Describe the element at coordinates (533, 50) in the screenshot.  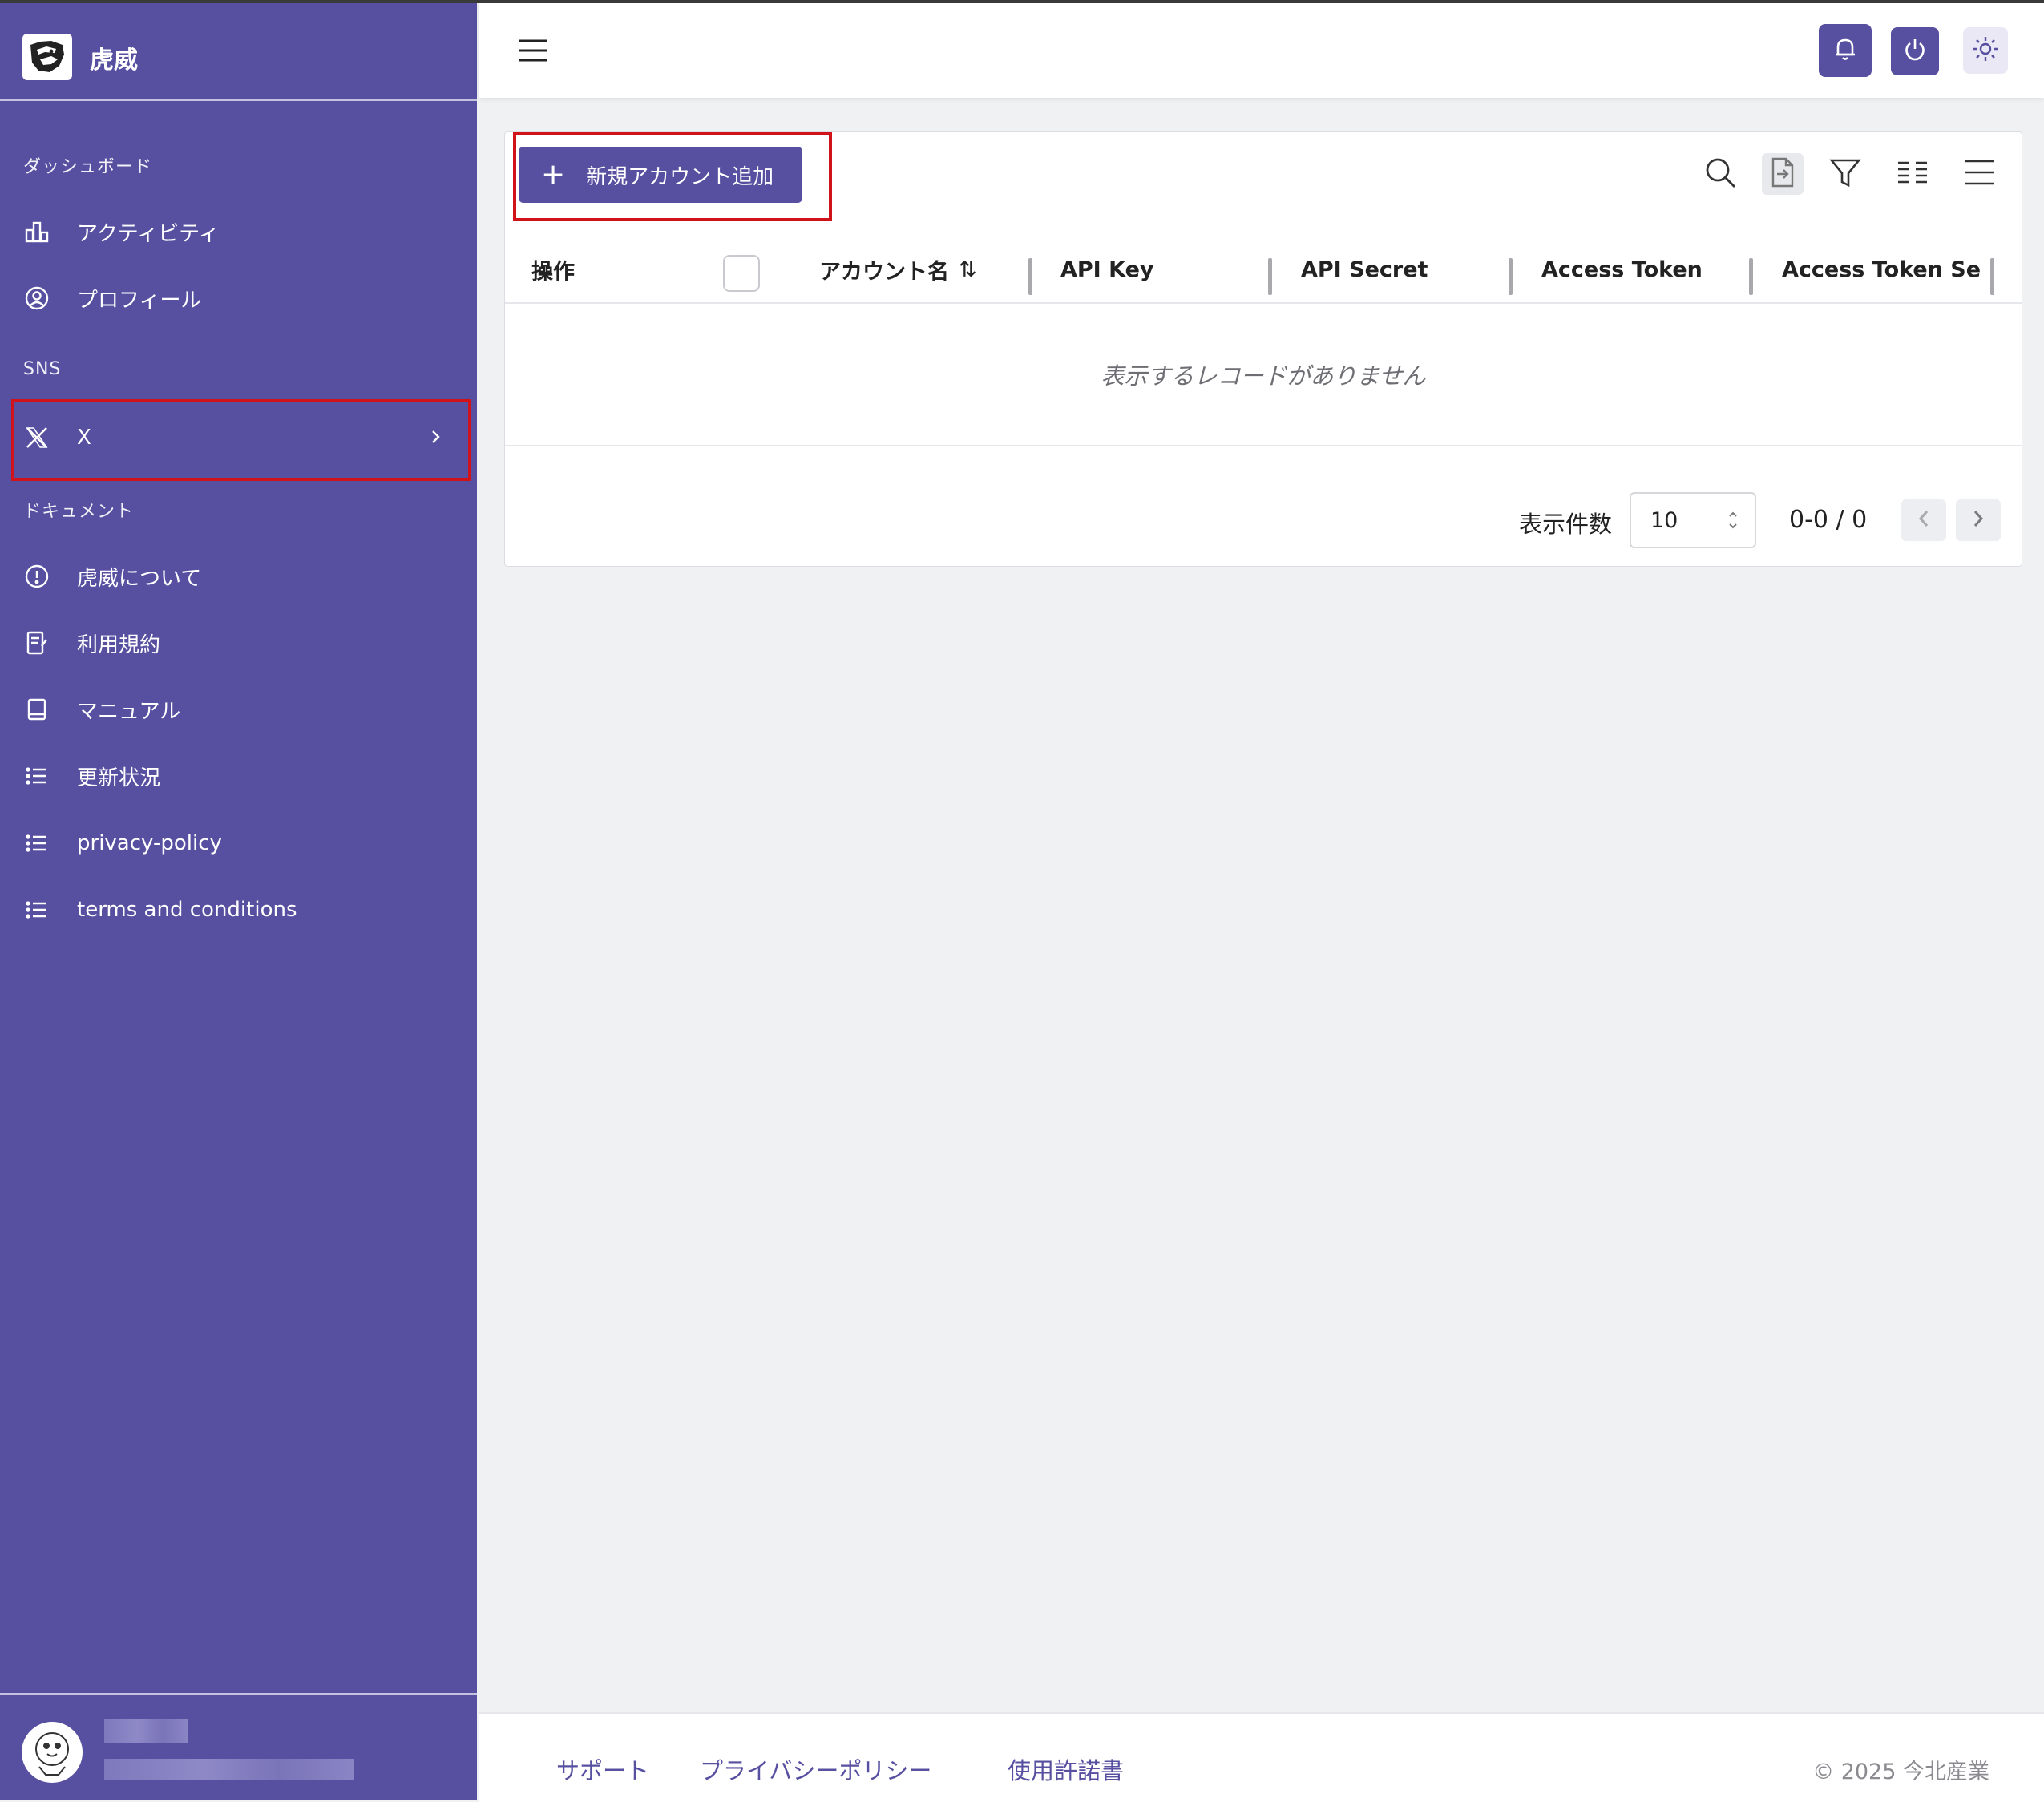
I see `hamburger-menu-icon` at that location.